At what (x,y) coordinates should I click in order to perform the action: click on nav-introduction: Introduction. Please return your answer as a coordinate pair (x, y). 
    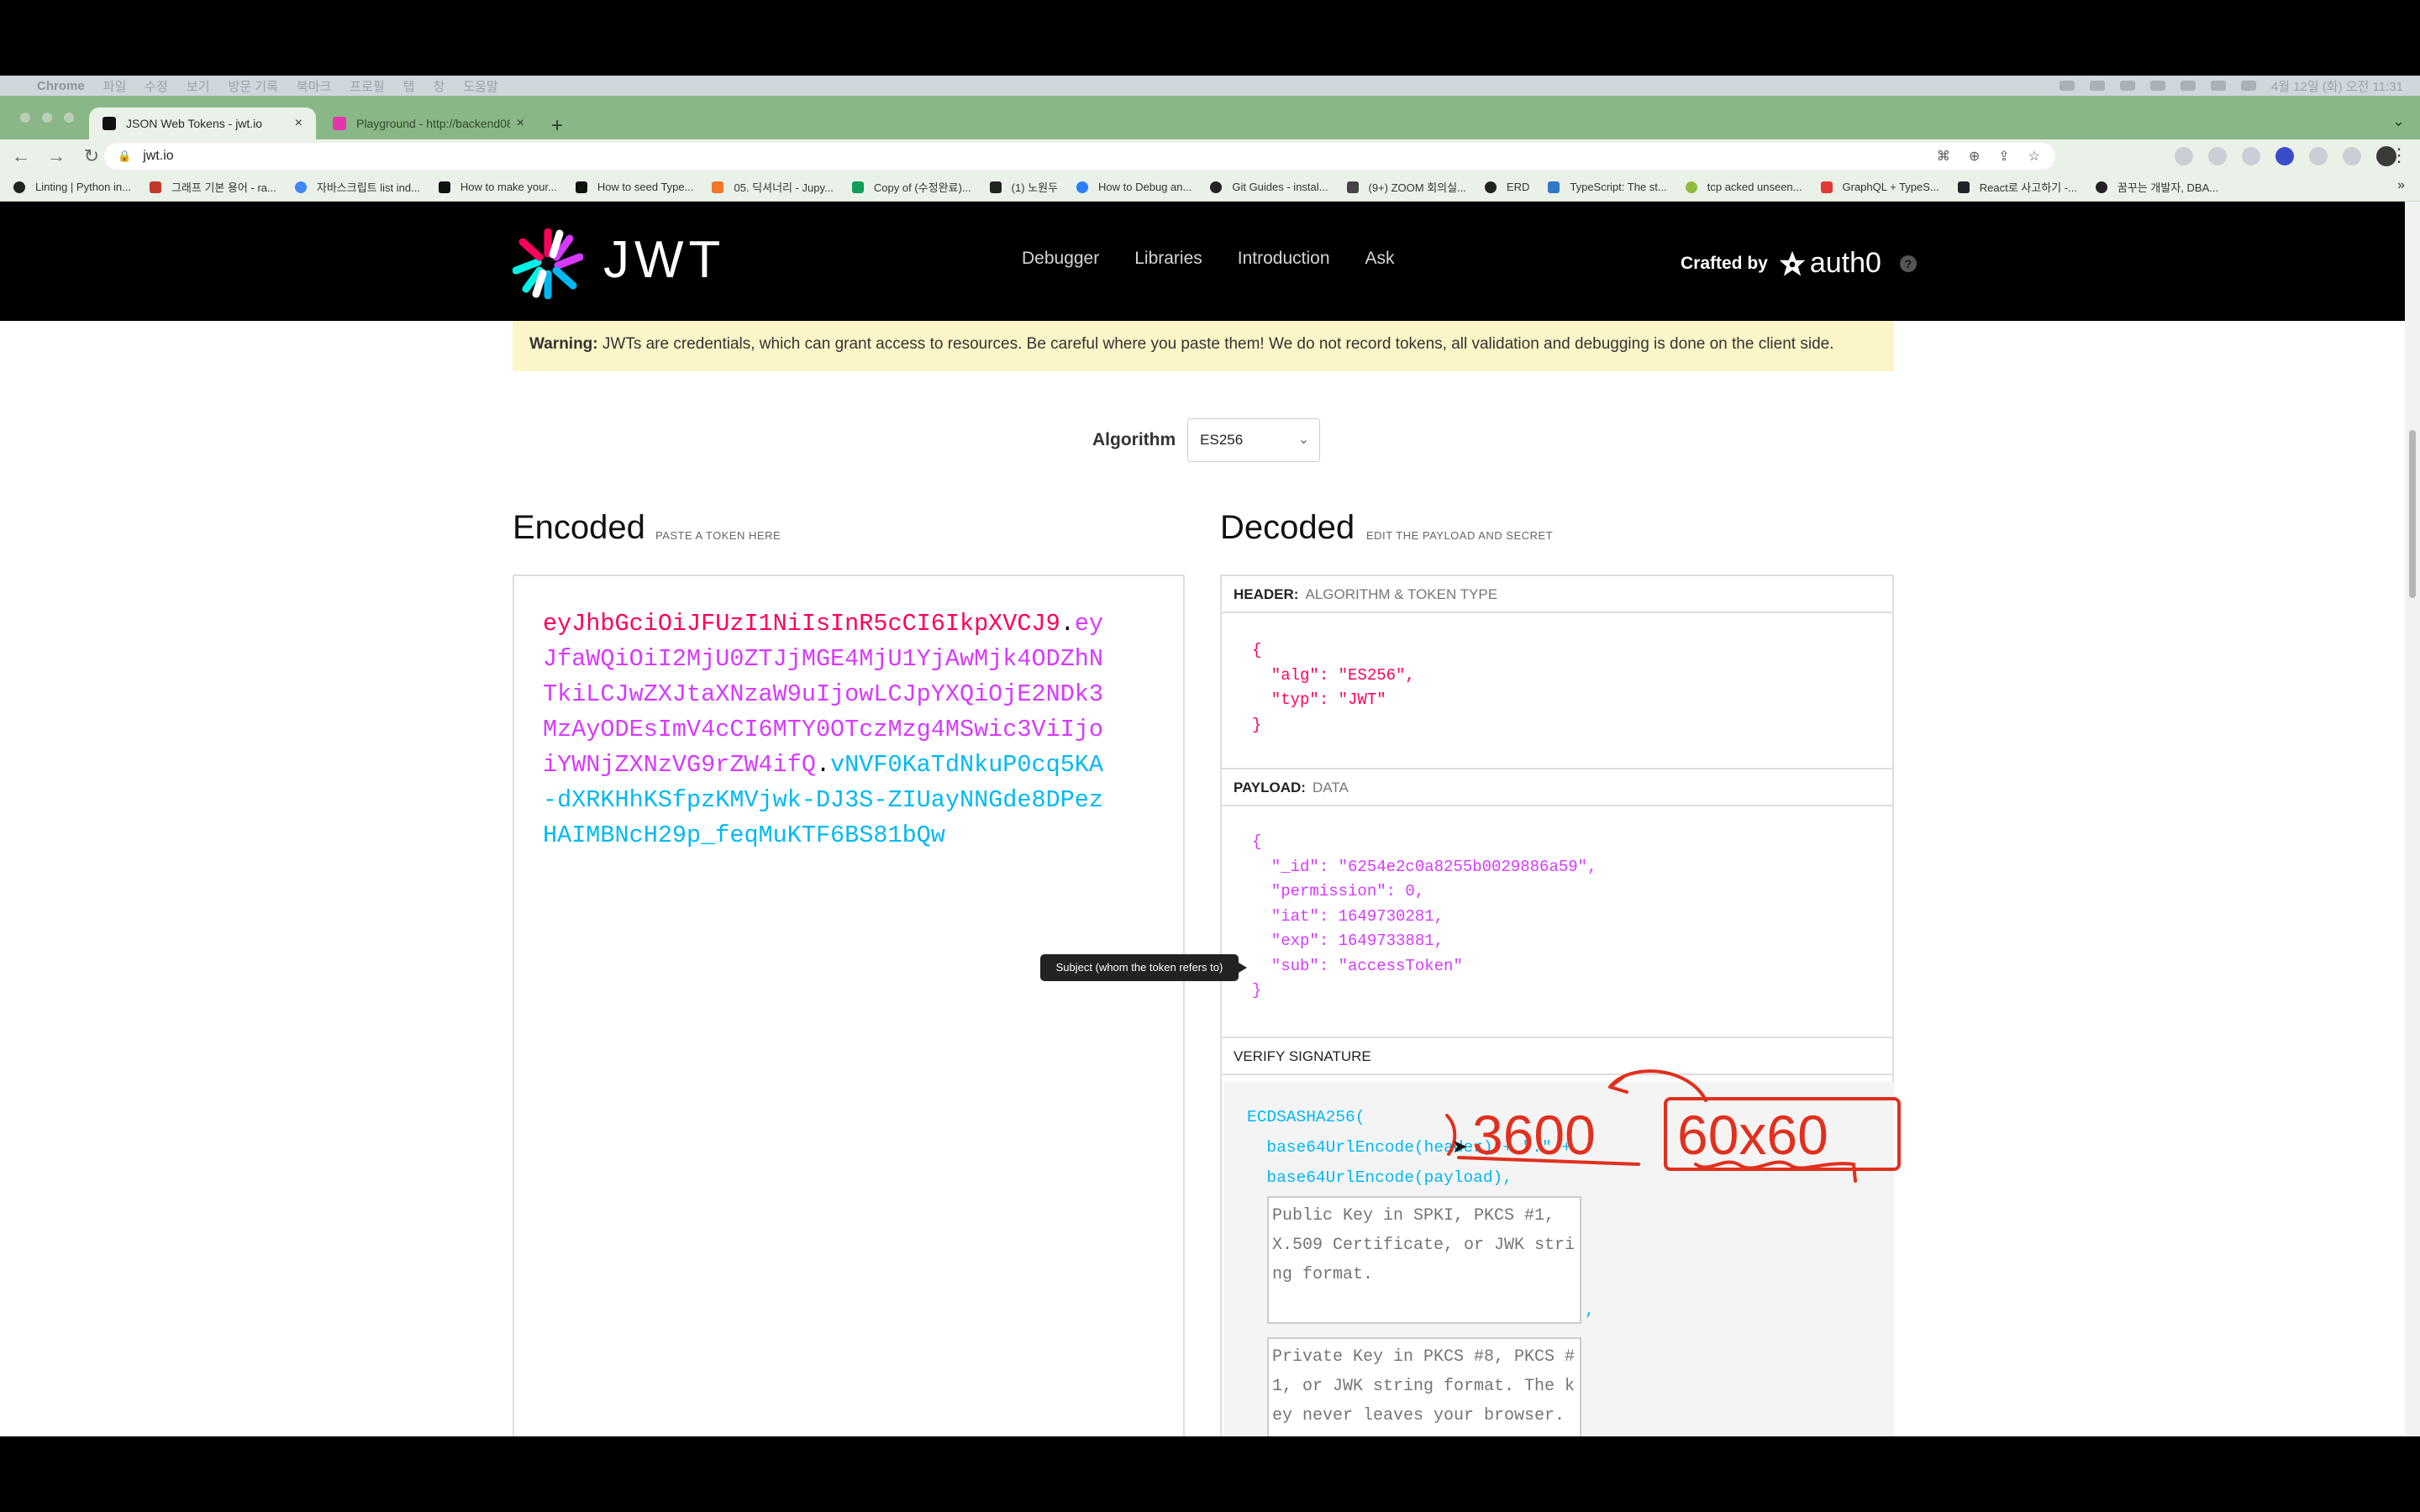
    Looking at the image, I should click on (1284, 259).